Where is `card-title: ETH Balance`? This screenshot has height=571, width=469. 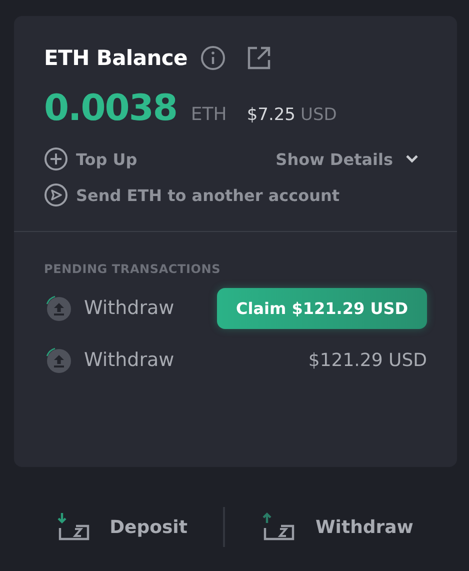
card-title: ETH Balance is located at coordinates (116, 58).